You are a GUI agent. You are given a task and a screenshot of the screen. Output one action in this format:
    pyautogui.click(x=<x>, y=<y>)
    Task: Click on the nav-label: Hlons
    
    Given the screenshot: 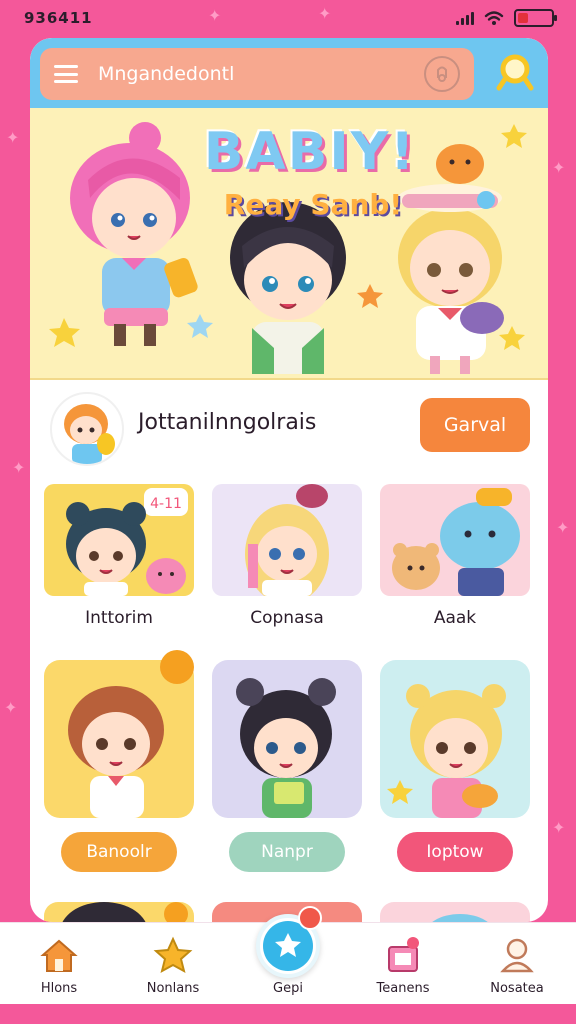 What is the action you would take?
    pyautogui.click(x=59, y=988)
    